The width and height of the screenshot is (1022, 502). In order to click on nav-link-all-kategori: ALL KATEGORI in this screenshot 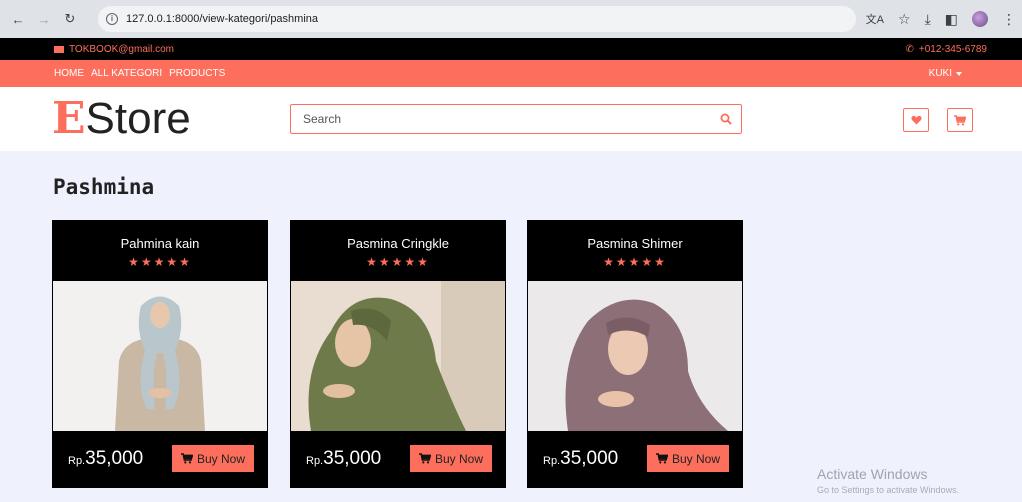, I will do `click(126, 73)`.